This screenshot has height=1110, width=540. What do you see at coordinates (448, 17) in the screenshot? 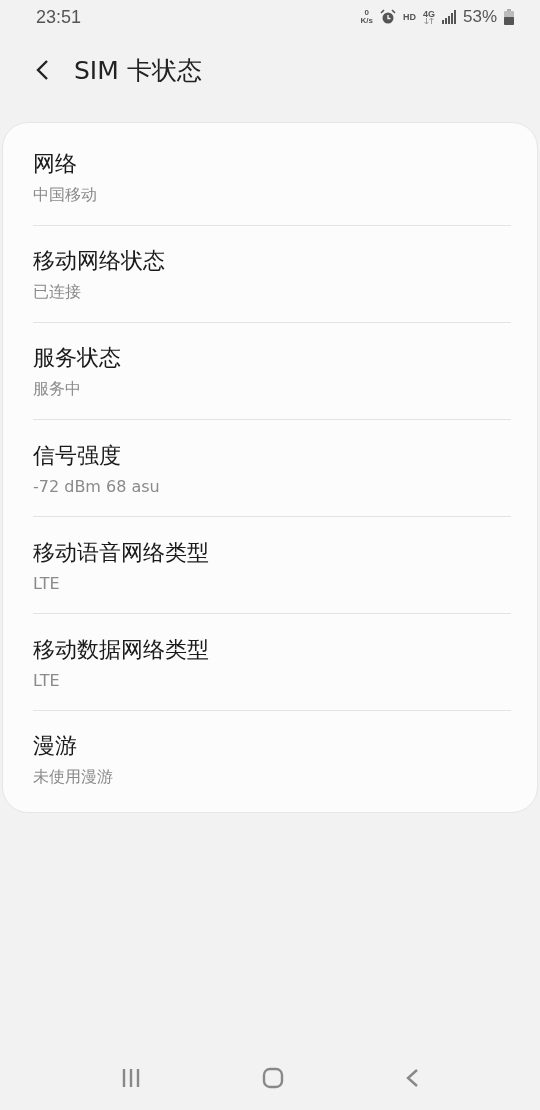
I see `signal-icon` at bounding box center [448, 17].